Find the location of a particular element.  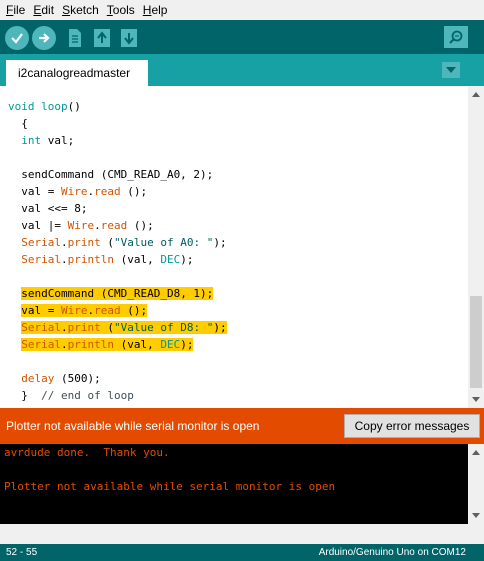

menu-item-sketch: Sketch is located at coordinates (80, 10).